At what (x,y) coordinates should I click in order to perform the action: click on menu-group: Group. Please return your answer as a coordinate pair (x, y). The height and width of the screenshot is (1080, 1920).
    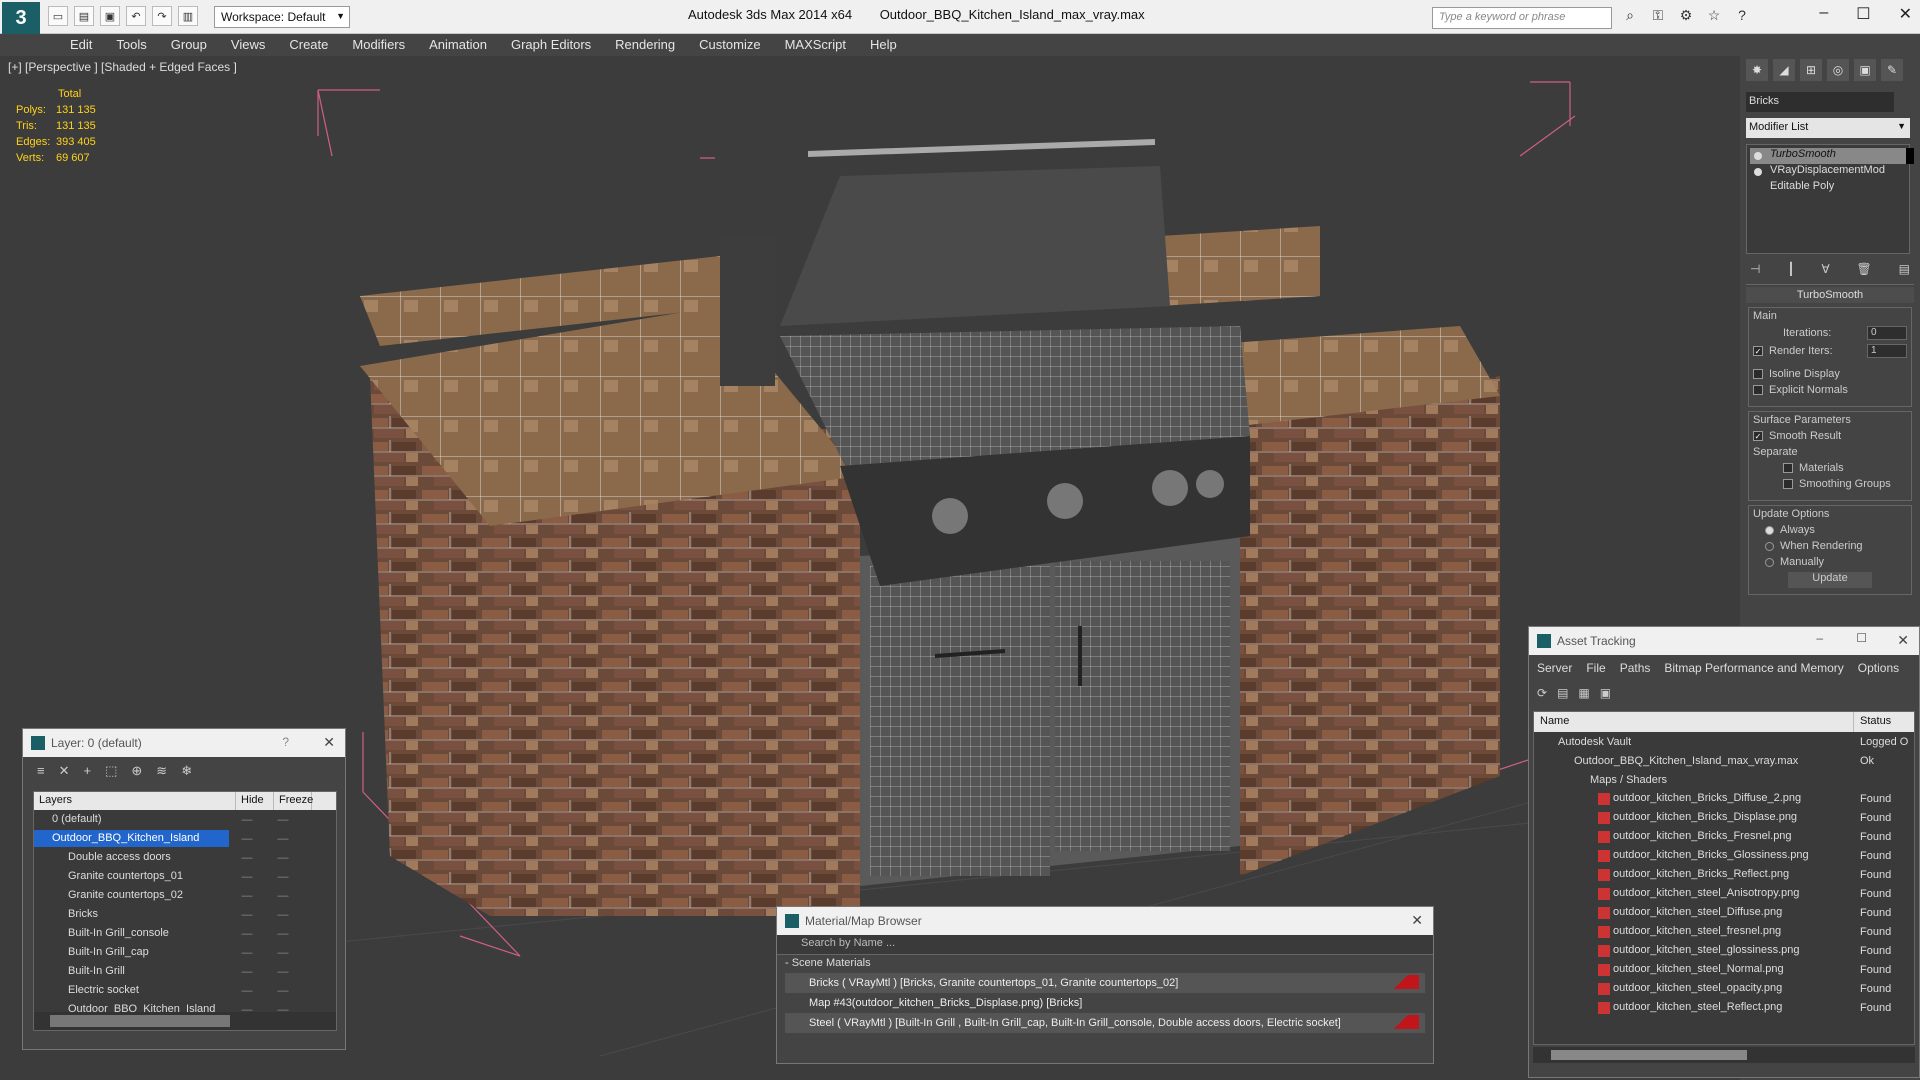
    Looking at the image, I should click on (189, 45).